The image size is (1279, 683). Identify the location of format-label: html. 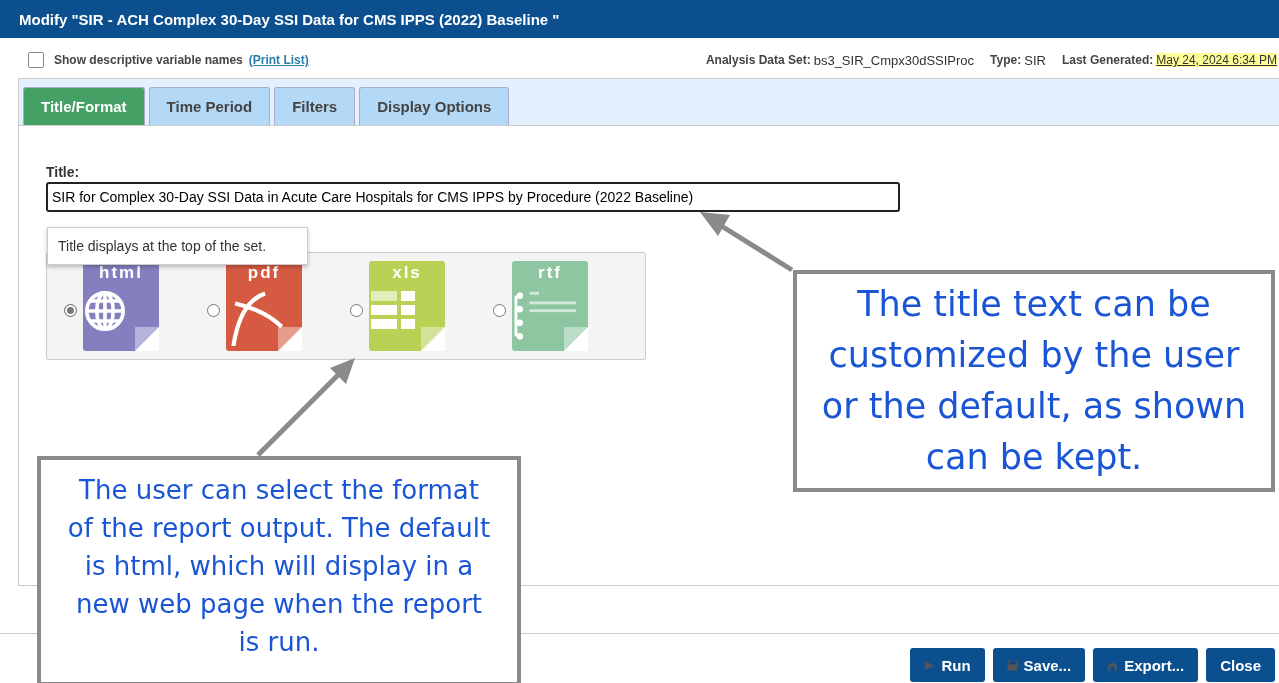
(121, 273).